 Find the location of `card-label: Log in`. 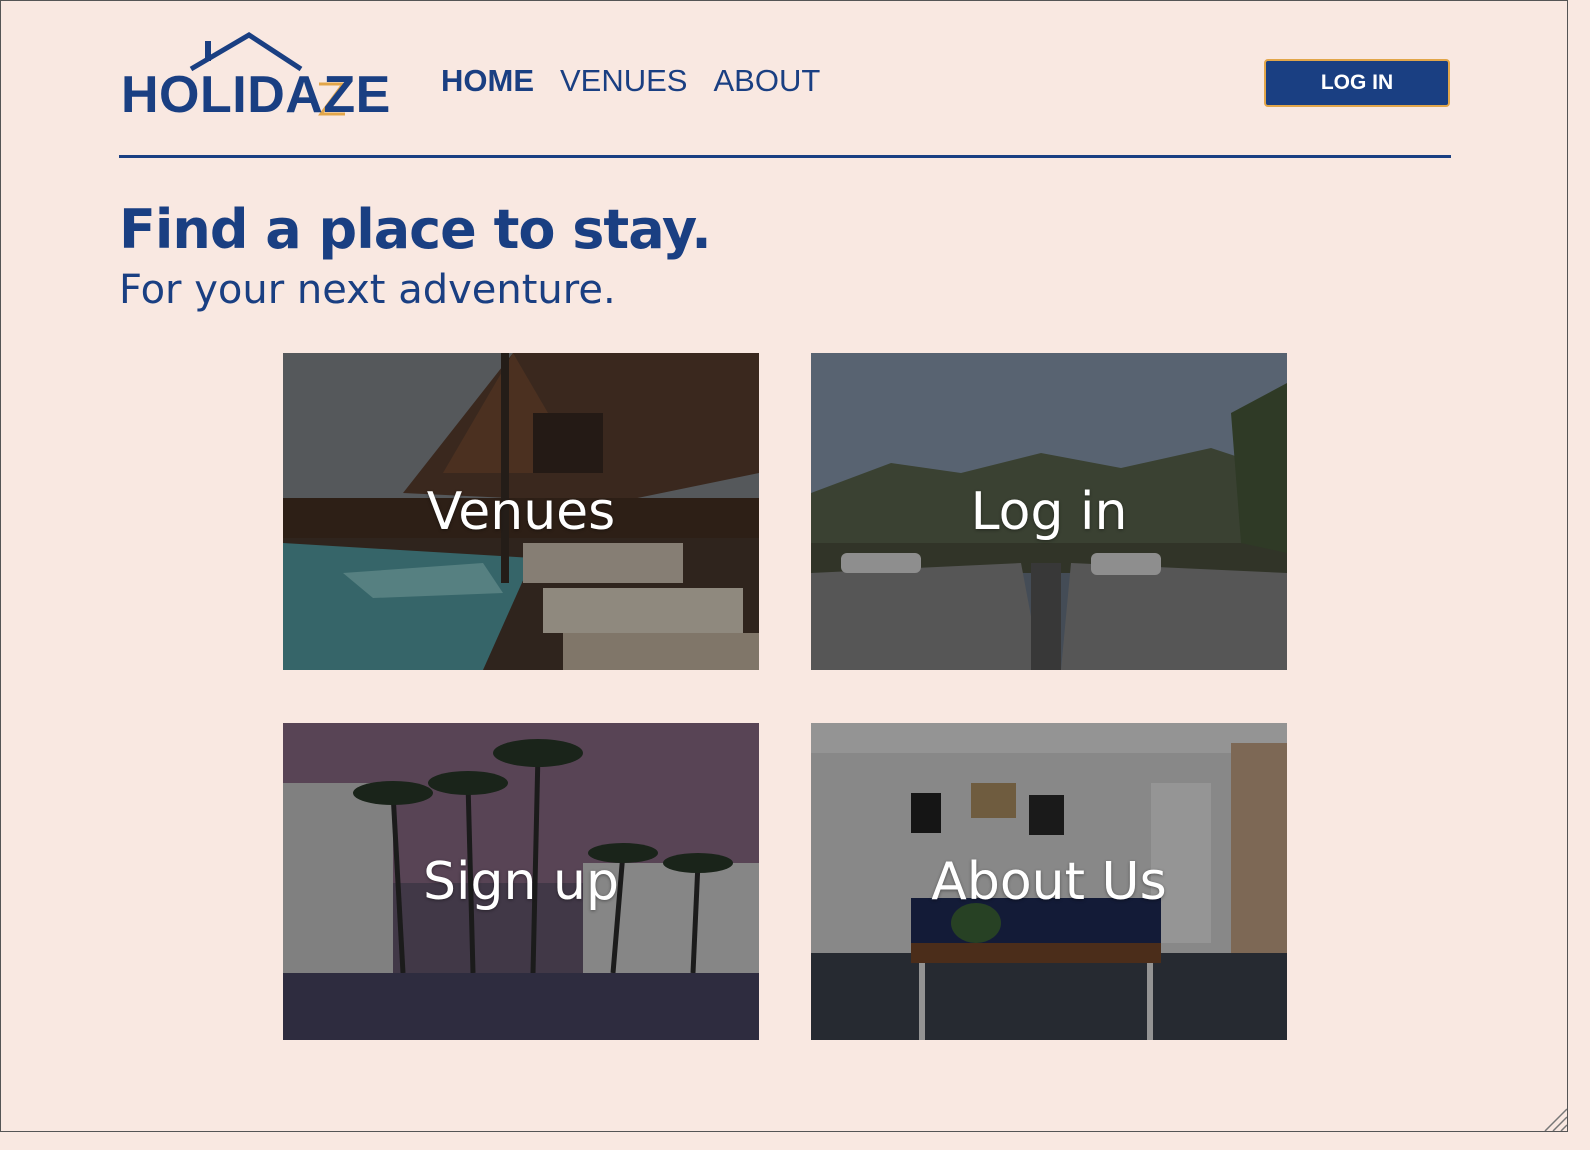

card-label: Log in is located at coordinates (1049, 511).